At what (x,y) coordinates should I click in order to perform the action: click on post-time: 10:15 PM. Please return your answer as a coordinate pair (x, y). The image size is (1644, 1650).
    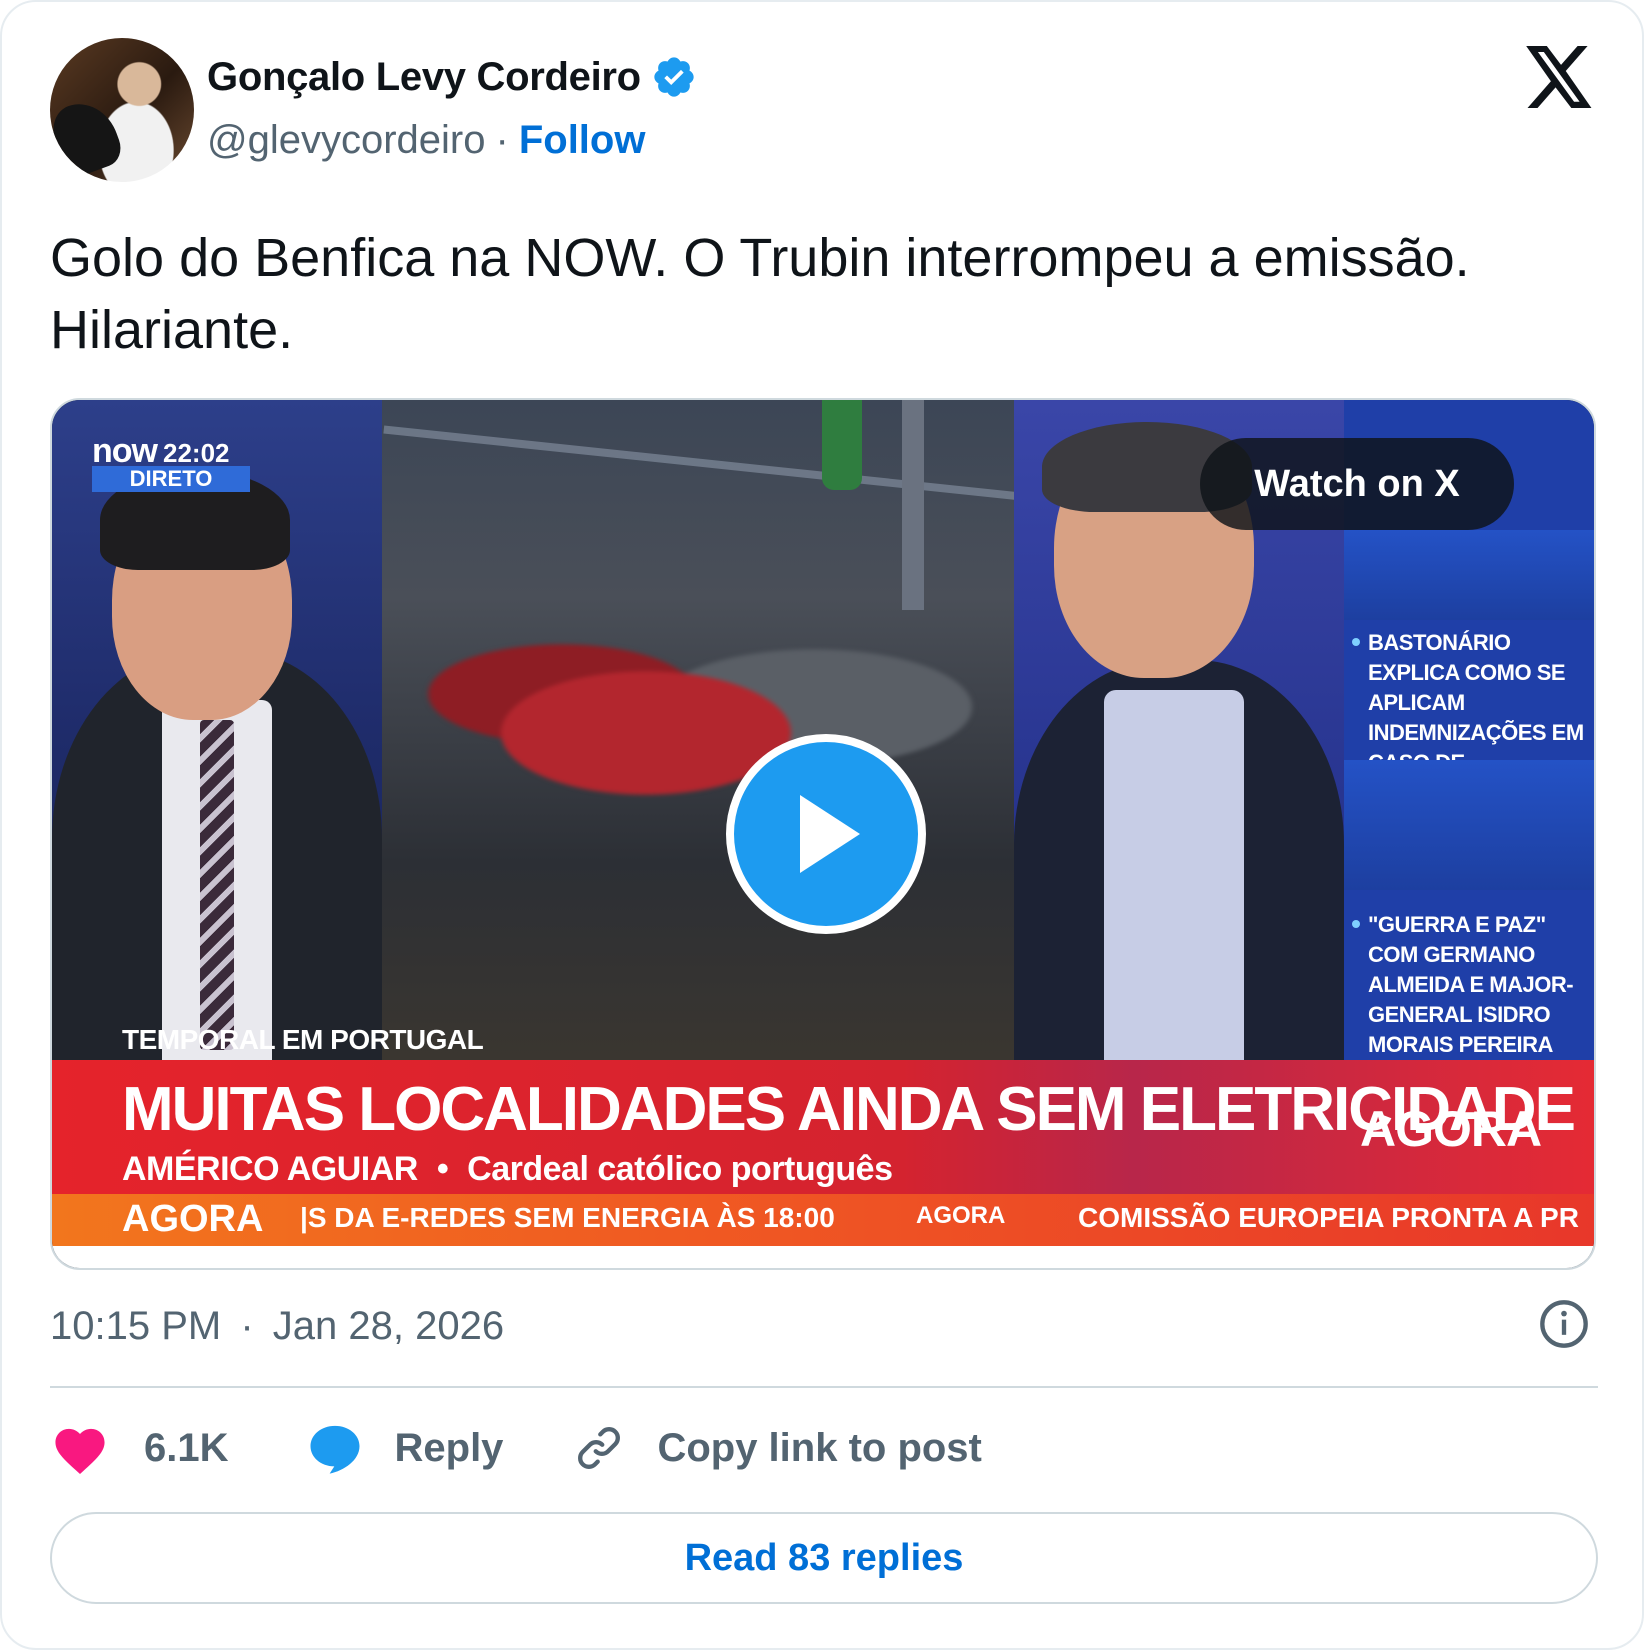
    Looking at the image, I should click on (136, 1326).